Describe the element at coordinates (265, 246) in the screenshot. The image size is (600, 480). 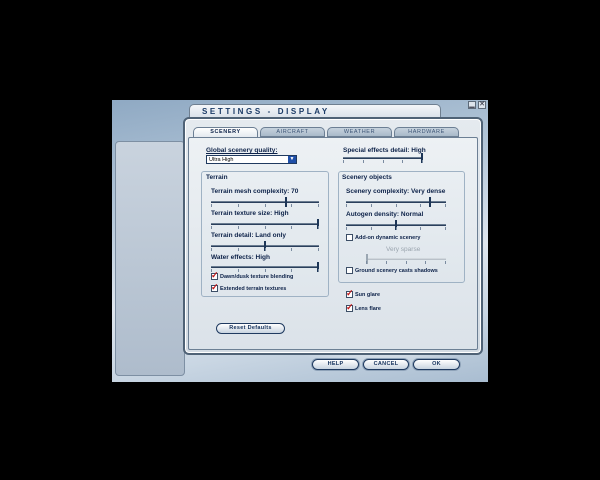
I see `terrain-detail-slider` at that location.